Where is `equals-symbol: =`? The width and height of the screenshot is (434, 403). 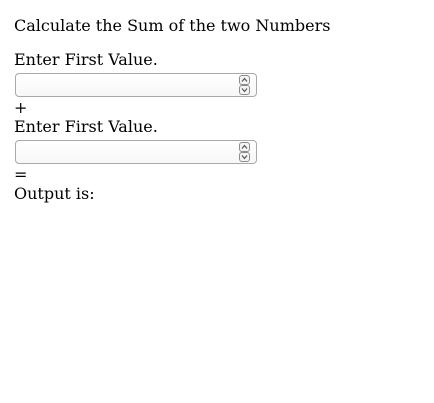 equals-symbol: = is located at coordinates (21, 174).